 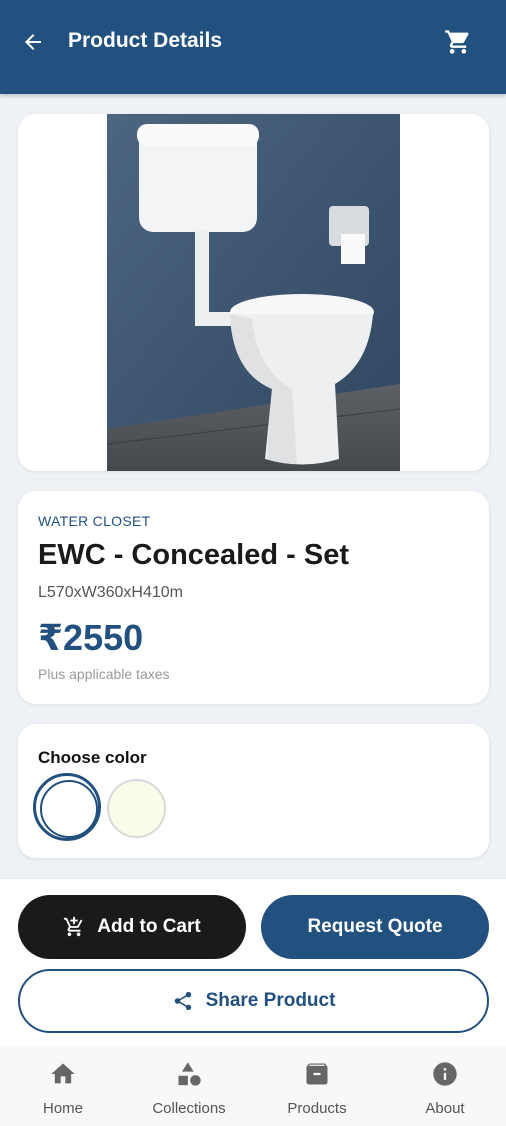 I want to click on info-icon, so click(x=445, y=1074).